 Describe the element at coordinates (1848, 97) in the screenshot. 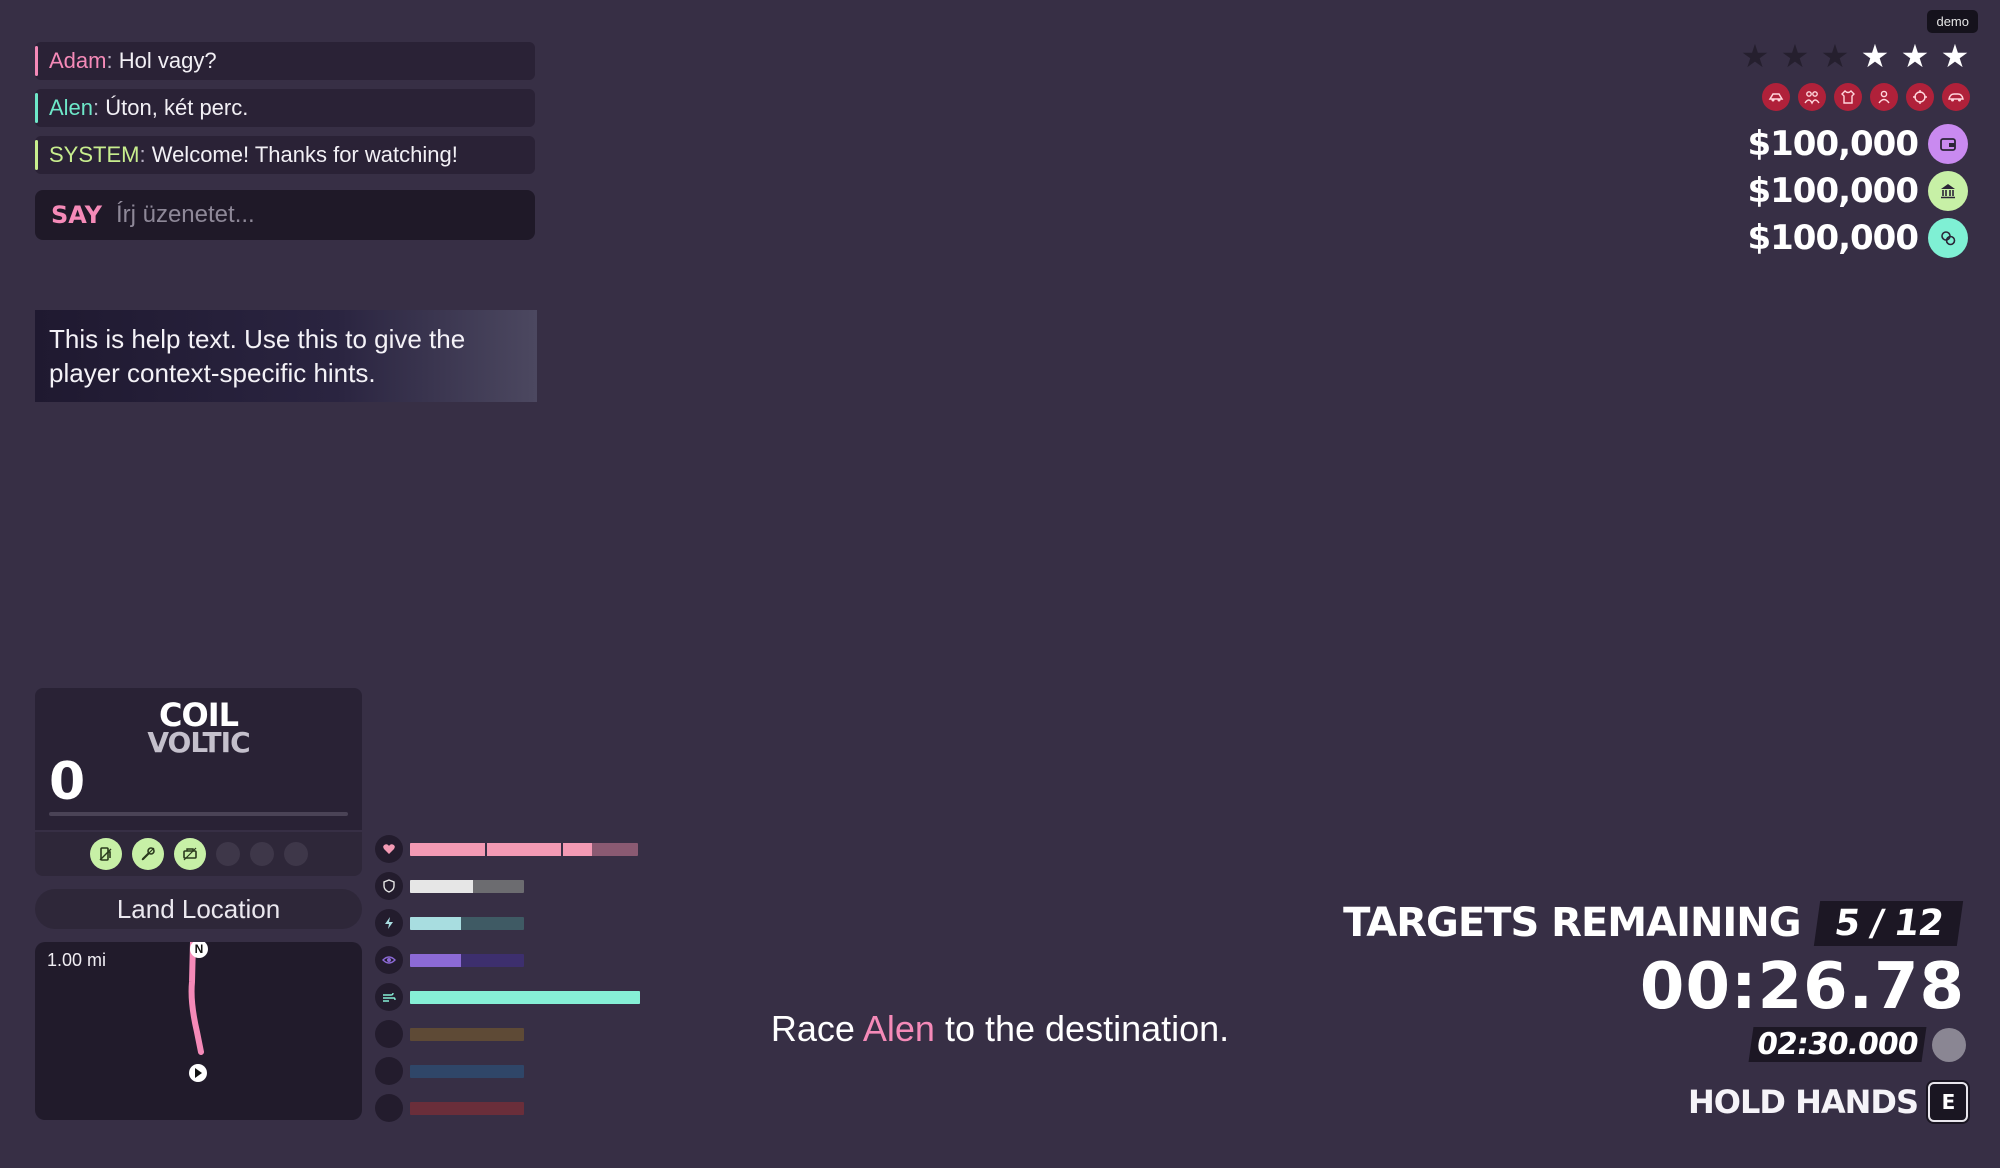

I see `shirt-icon` at that location.